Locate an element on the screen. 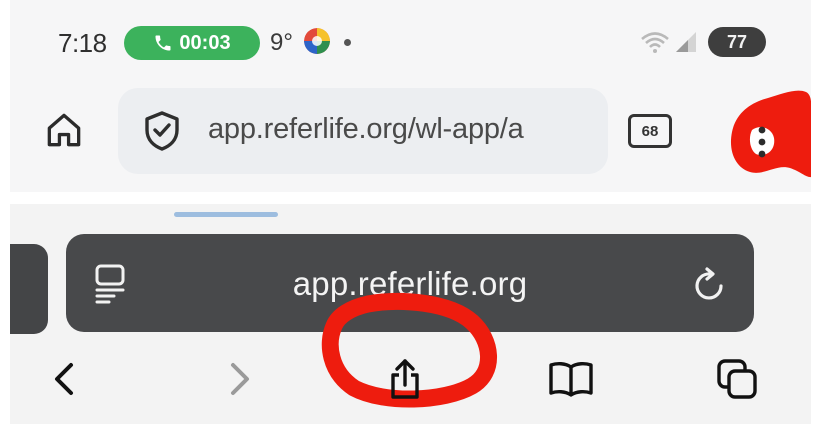  red-highlight-scribble is located at coordinates (771, 133).